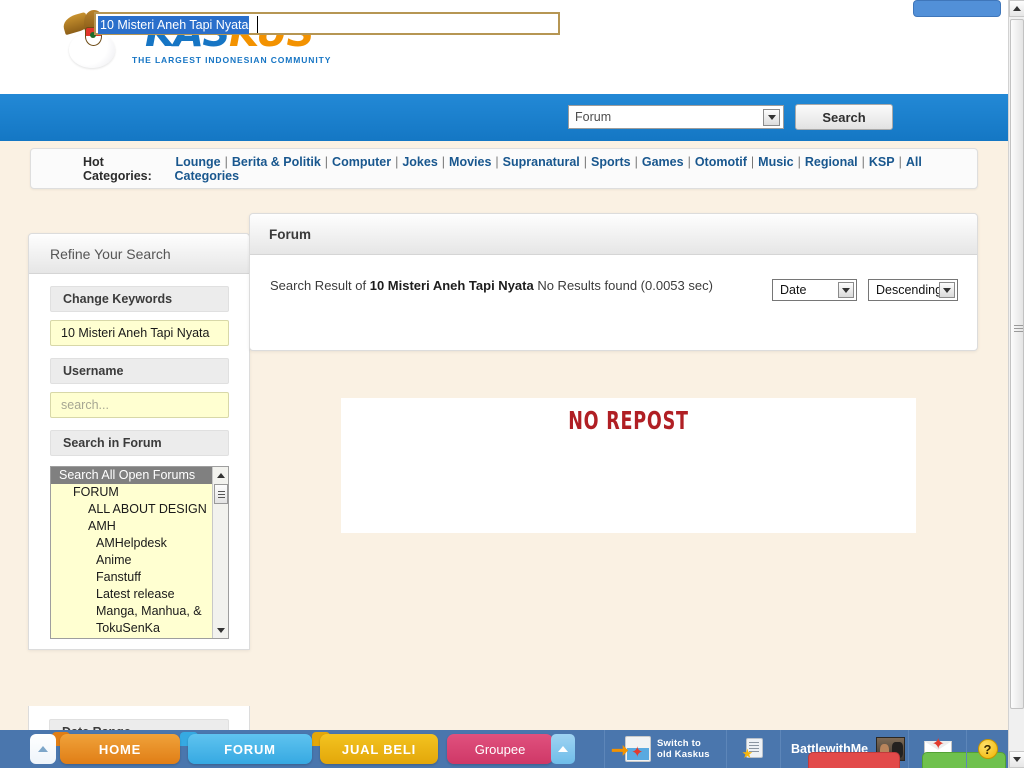 This screenshot has height=768, width=1024. I want to click on notes-button: ★, so click(753, 749).